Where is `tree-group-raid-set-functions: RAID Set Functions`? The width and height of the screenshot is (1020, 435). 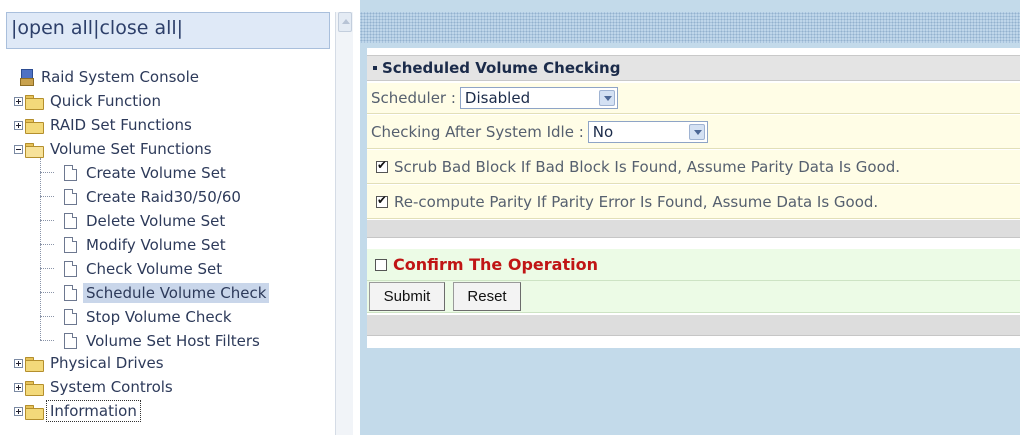
tree-group-raid-set-functions: RAID Set Functions is located at coordinates (104, 125).